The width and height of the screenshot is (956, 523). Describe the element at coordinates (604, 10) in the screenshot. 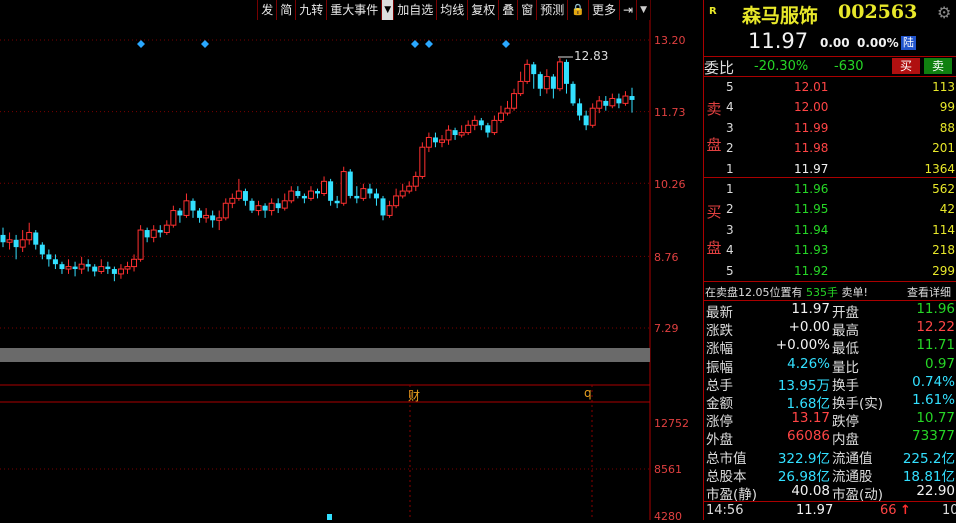

I see `toolbar-more-button: 更多` at that location.